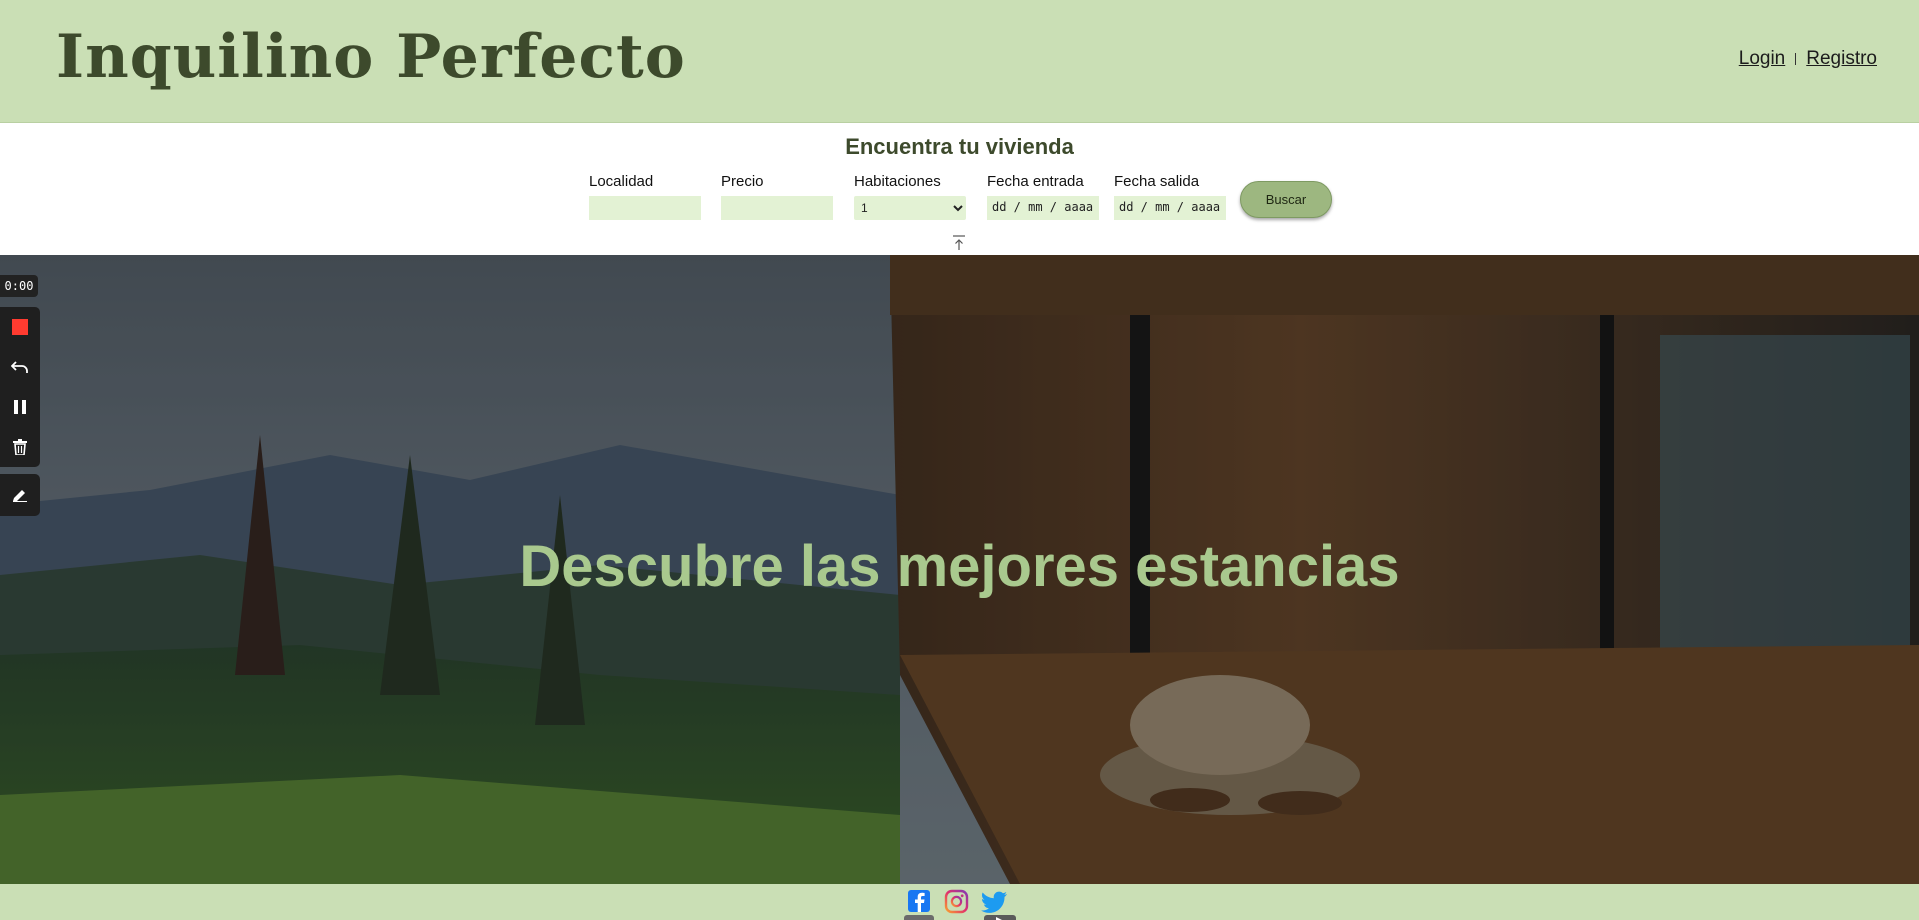 This screenshot has width=1919, height=920. What do you see at coordinates (1286, 199) in the screenshot?
I see `search-button: Buscar` at bounding box center [1286, 199].